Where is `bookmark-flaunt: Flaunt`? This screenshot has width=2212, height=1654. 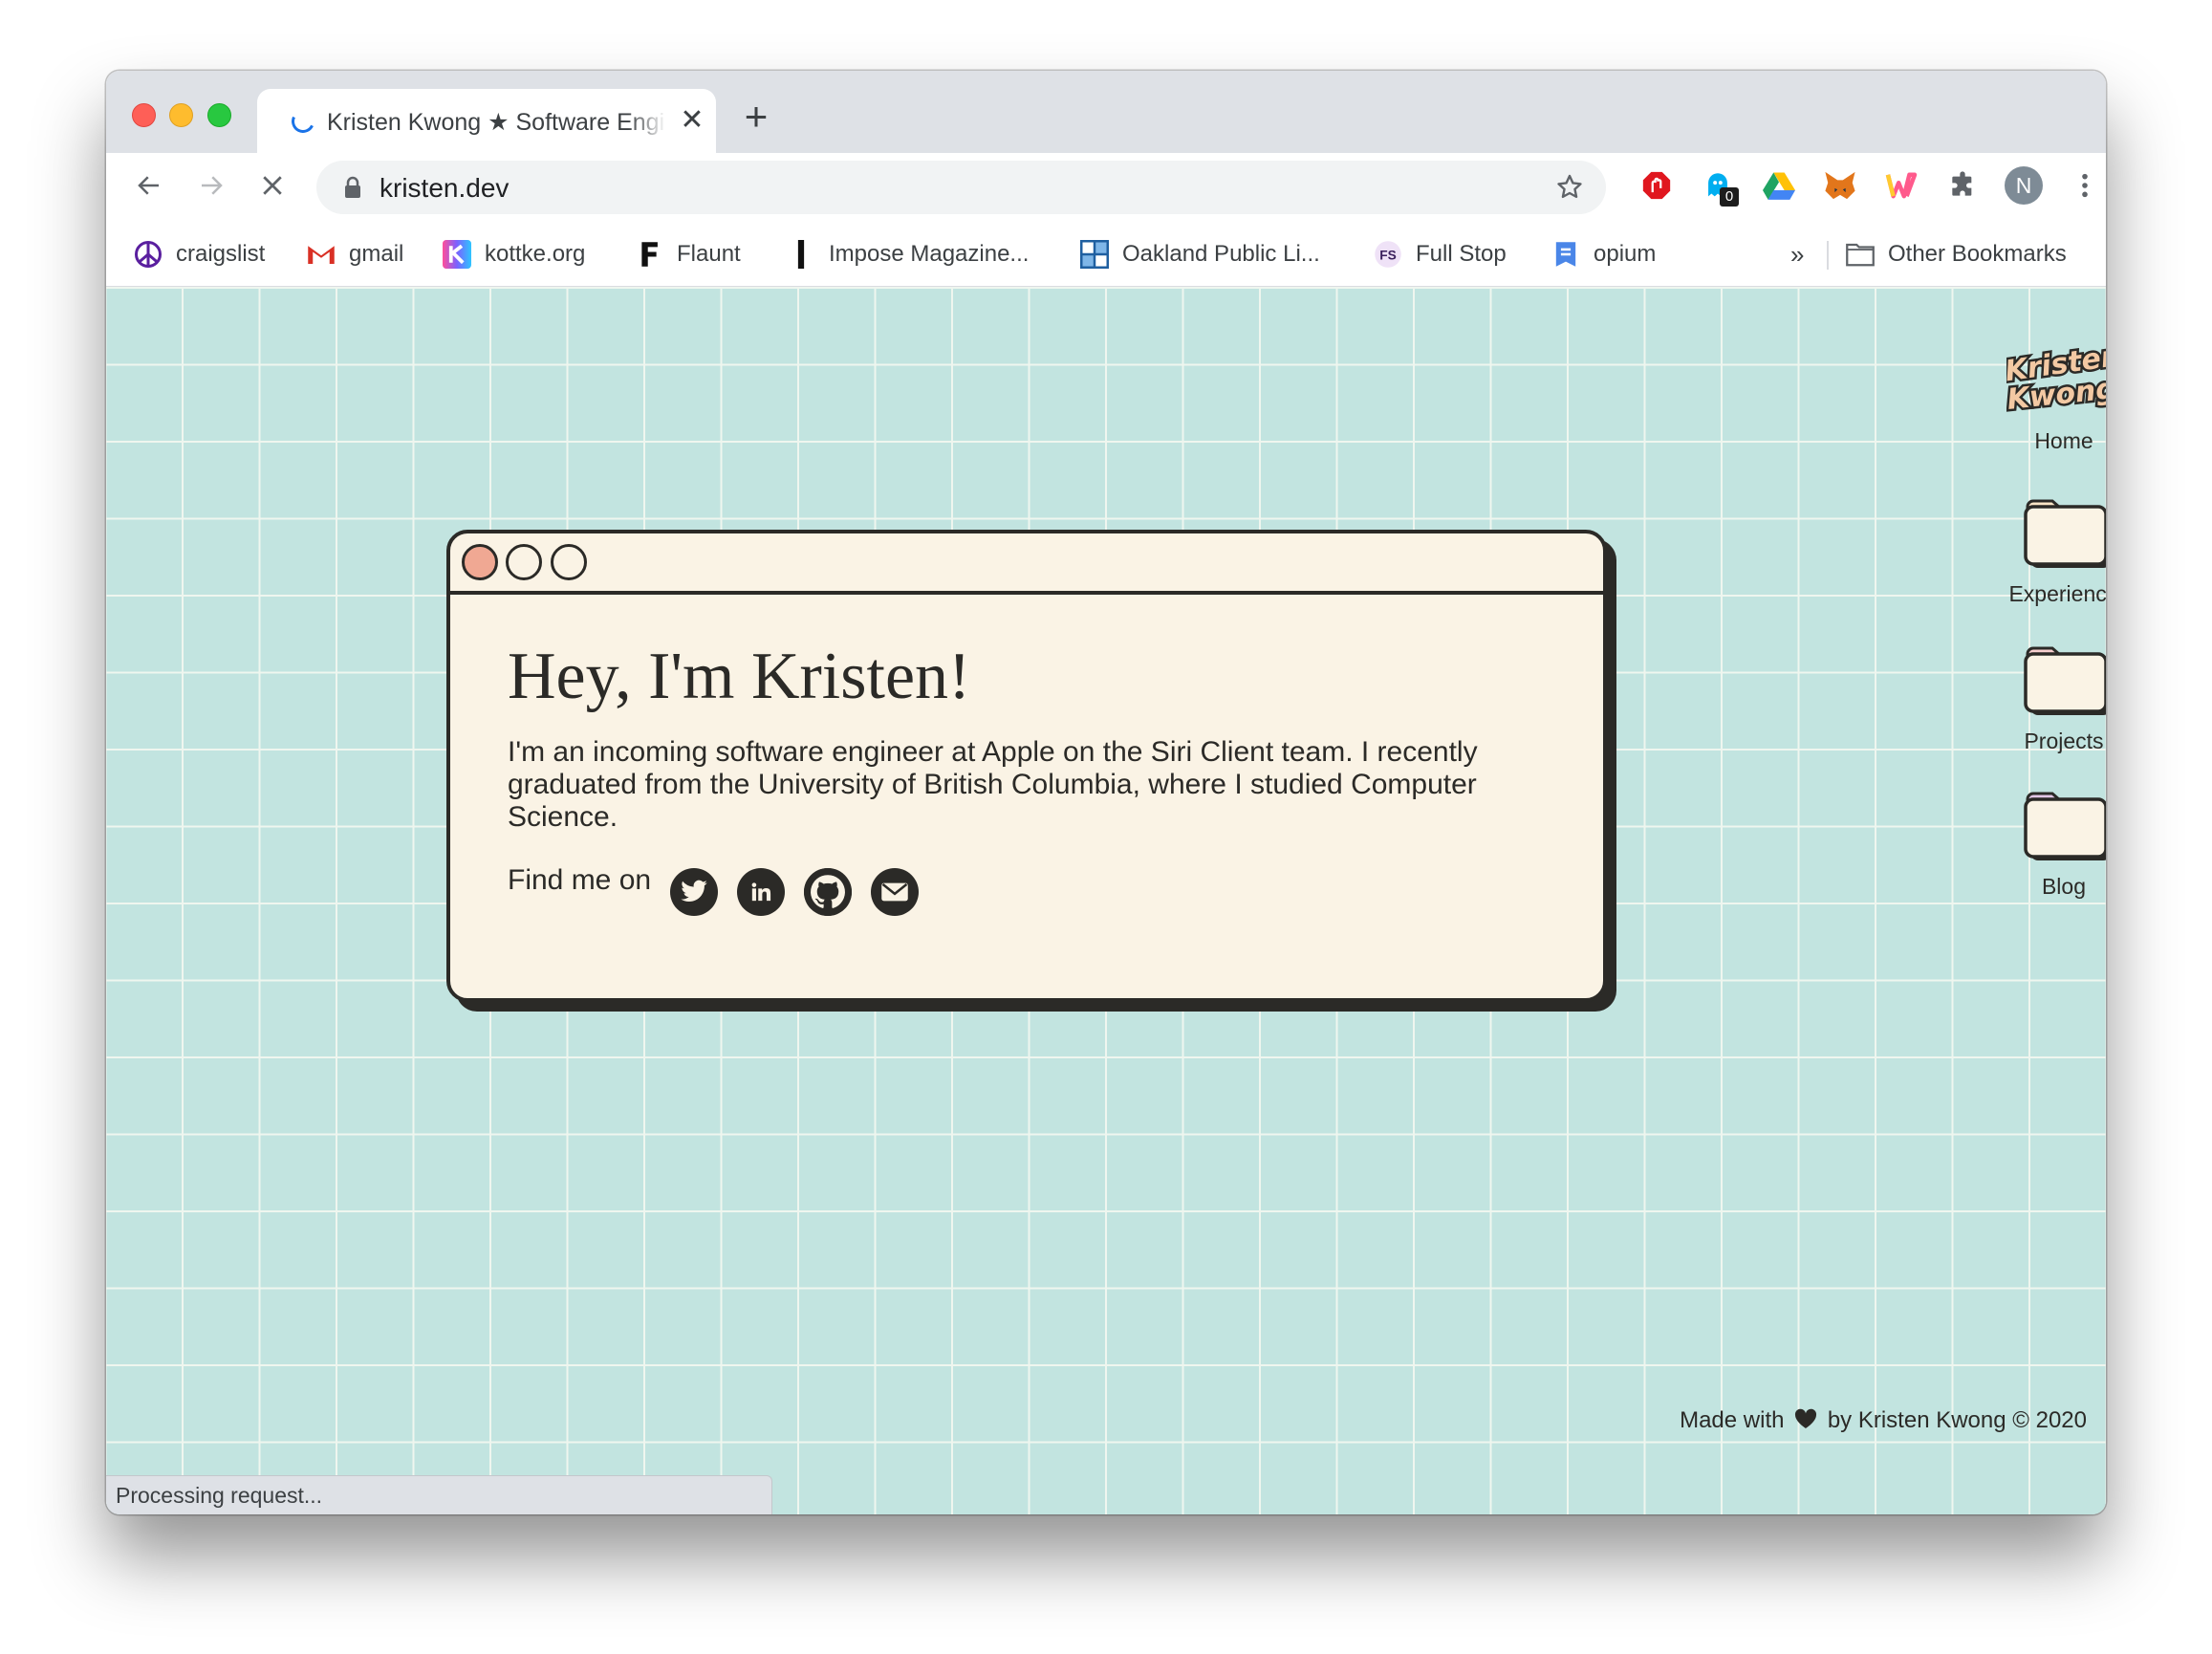 bookmark-flaunt: Flaunt is located at coordinates (688, 255).